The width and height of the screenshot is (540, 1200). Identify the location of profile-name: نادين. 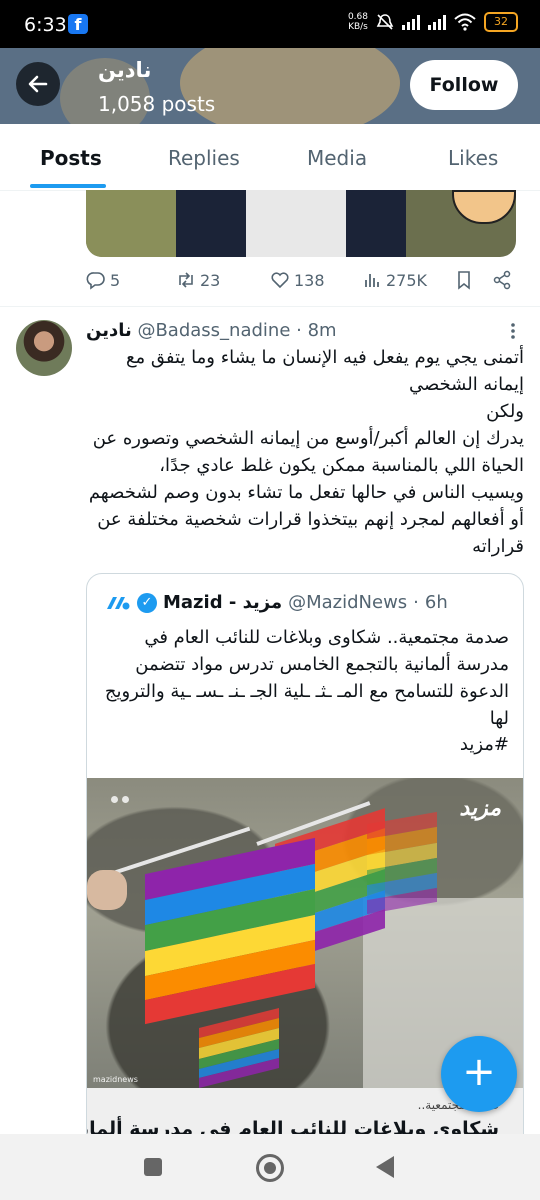
(125, 70).